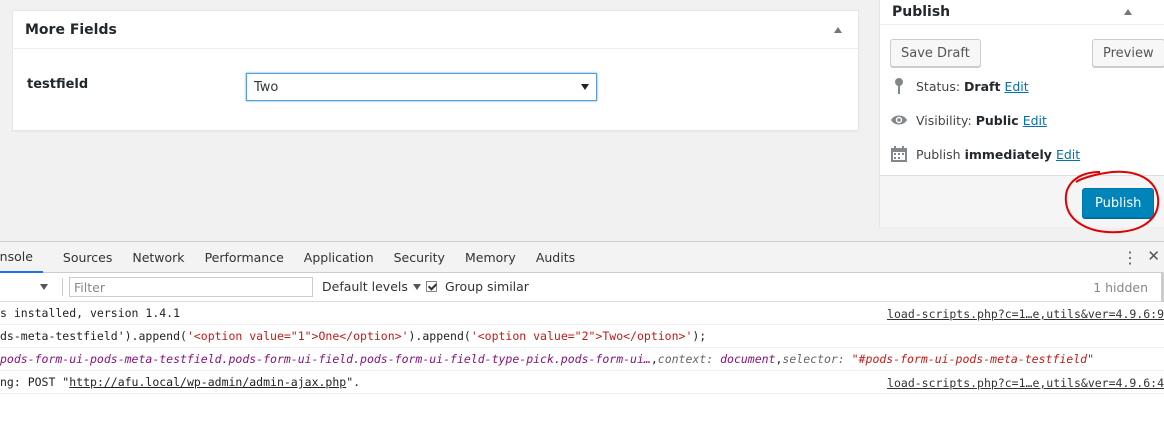 Image resolution: width=1164 pixels, height=443 pixels. I want to click on log-selector-key: selector:, so click(813, 359).